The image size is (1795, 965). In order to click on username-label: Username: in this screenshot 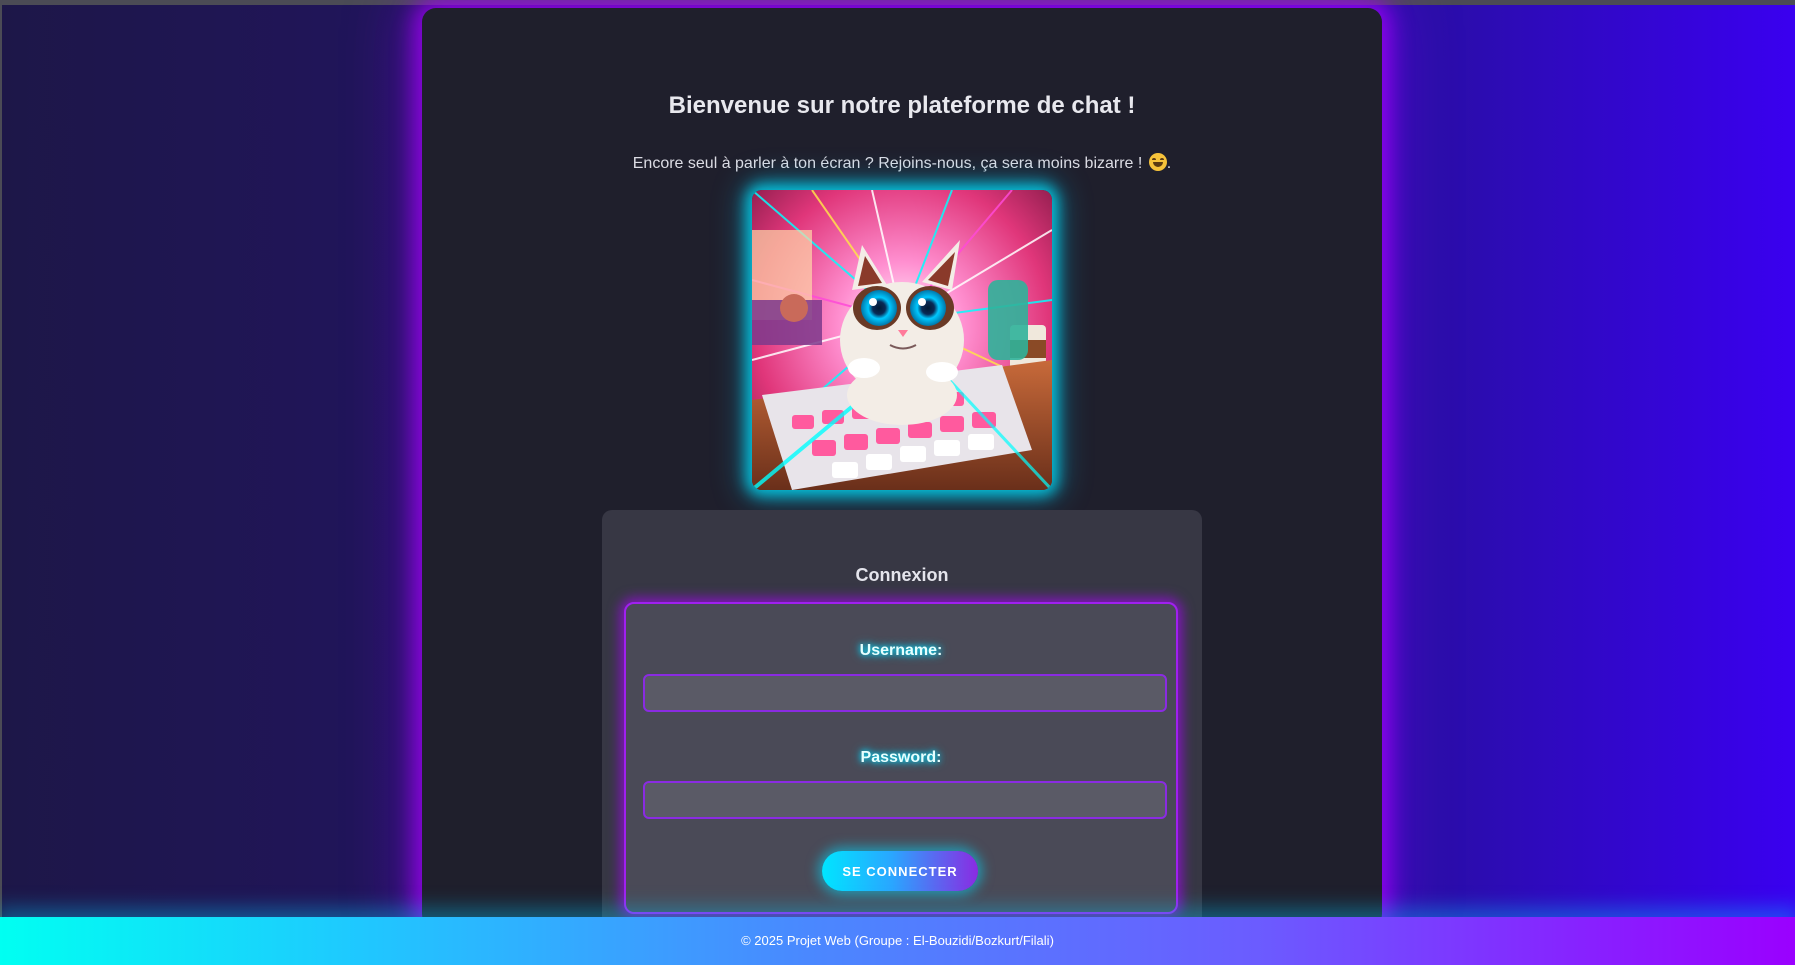, I will do `click(901, 650)`.